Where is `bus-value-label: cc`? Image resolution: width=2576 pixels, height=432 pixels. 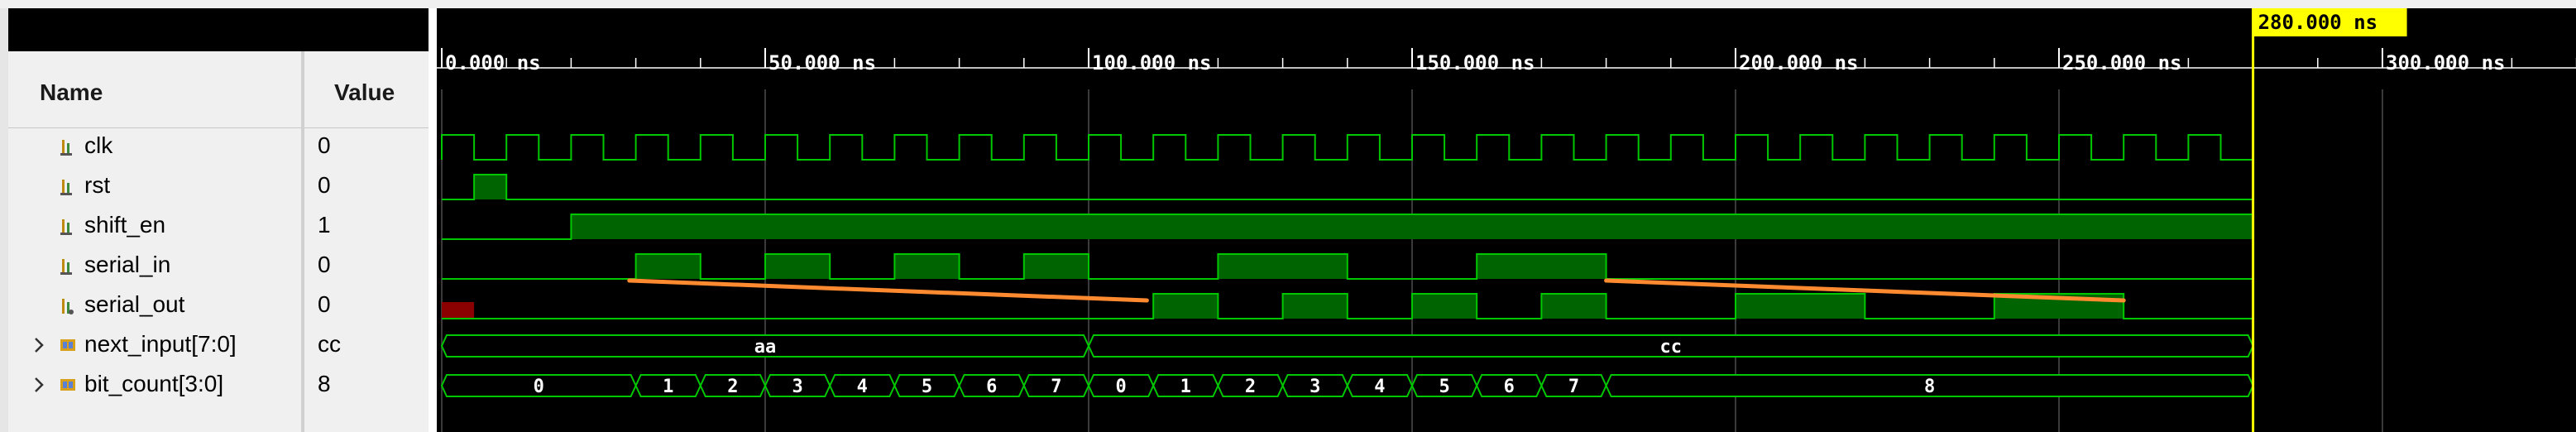 bus-value-label: cc is located at coordinates (1671, 347).